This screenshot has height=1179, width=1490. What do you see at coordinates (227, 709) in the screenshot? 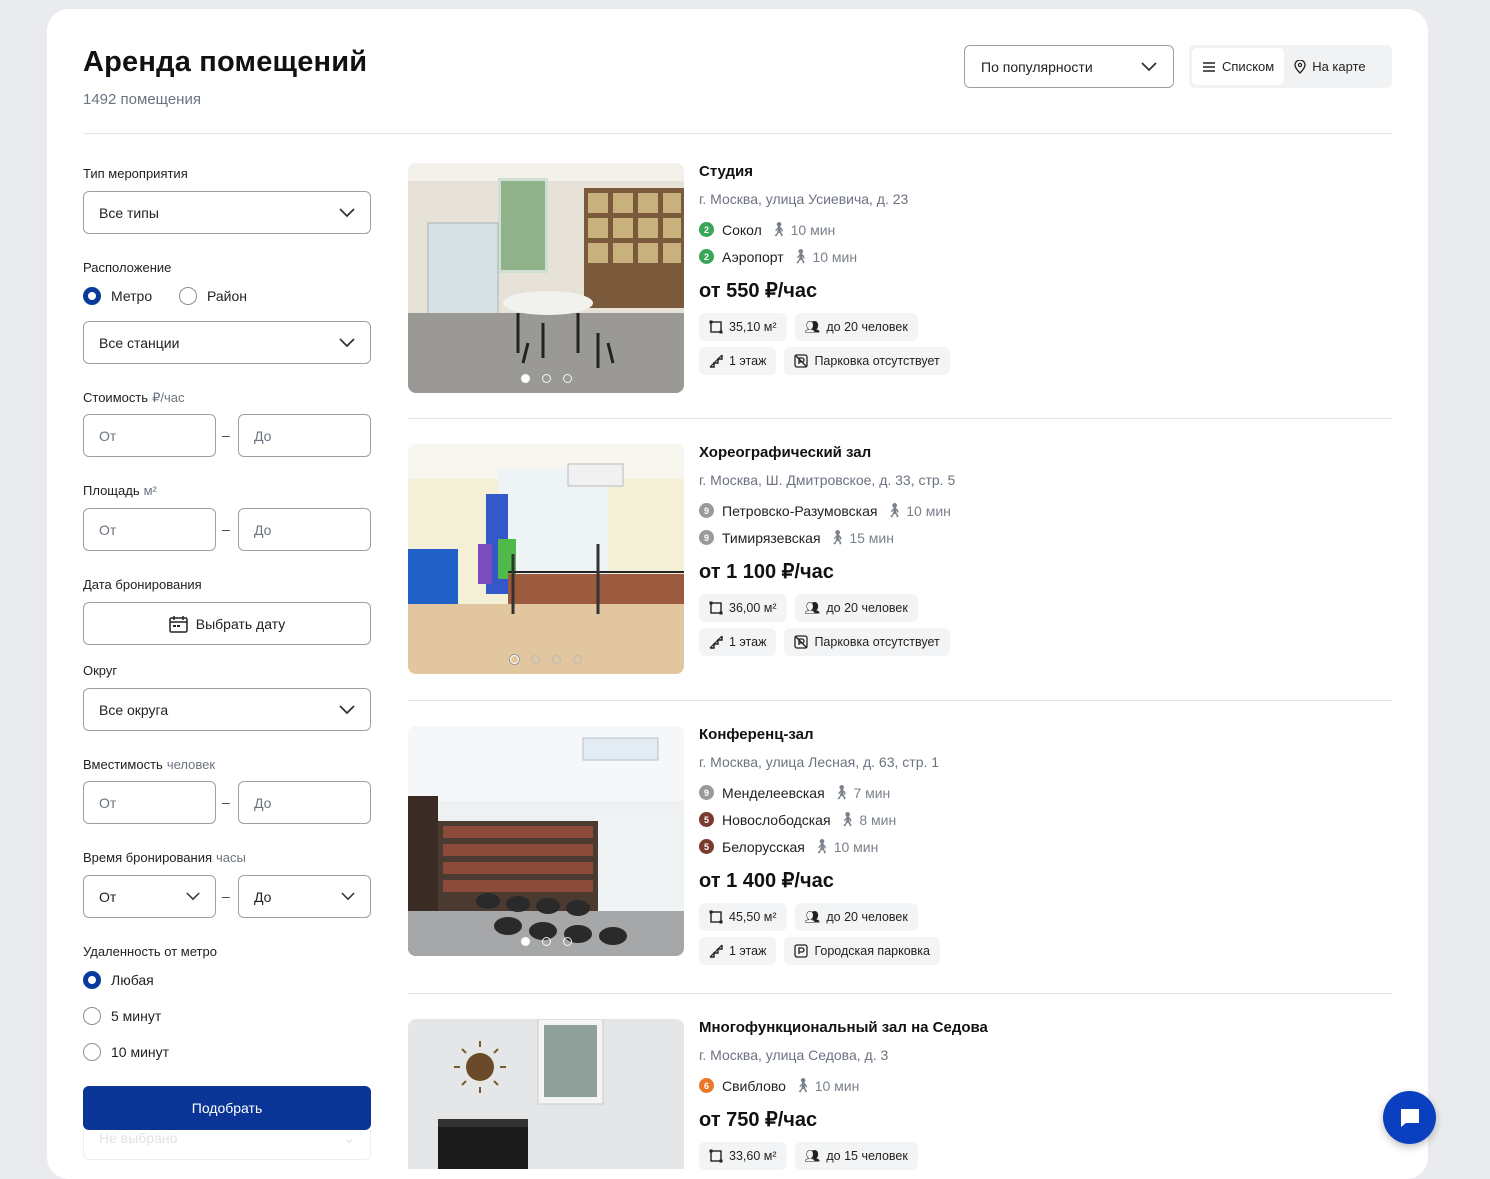
I see `okrug-select: Все округа` at bounding box center [227, 709].